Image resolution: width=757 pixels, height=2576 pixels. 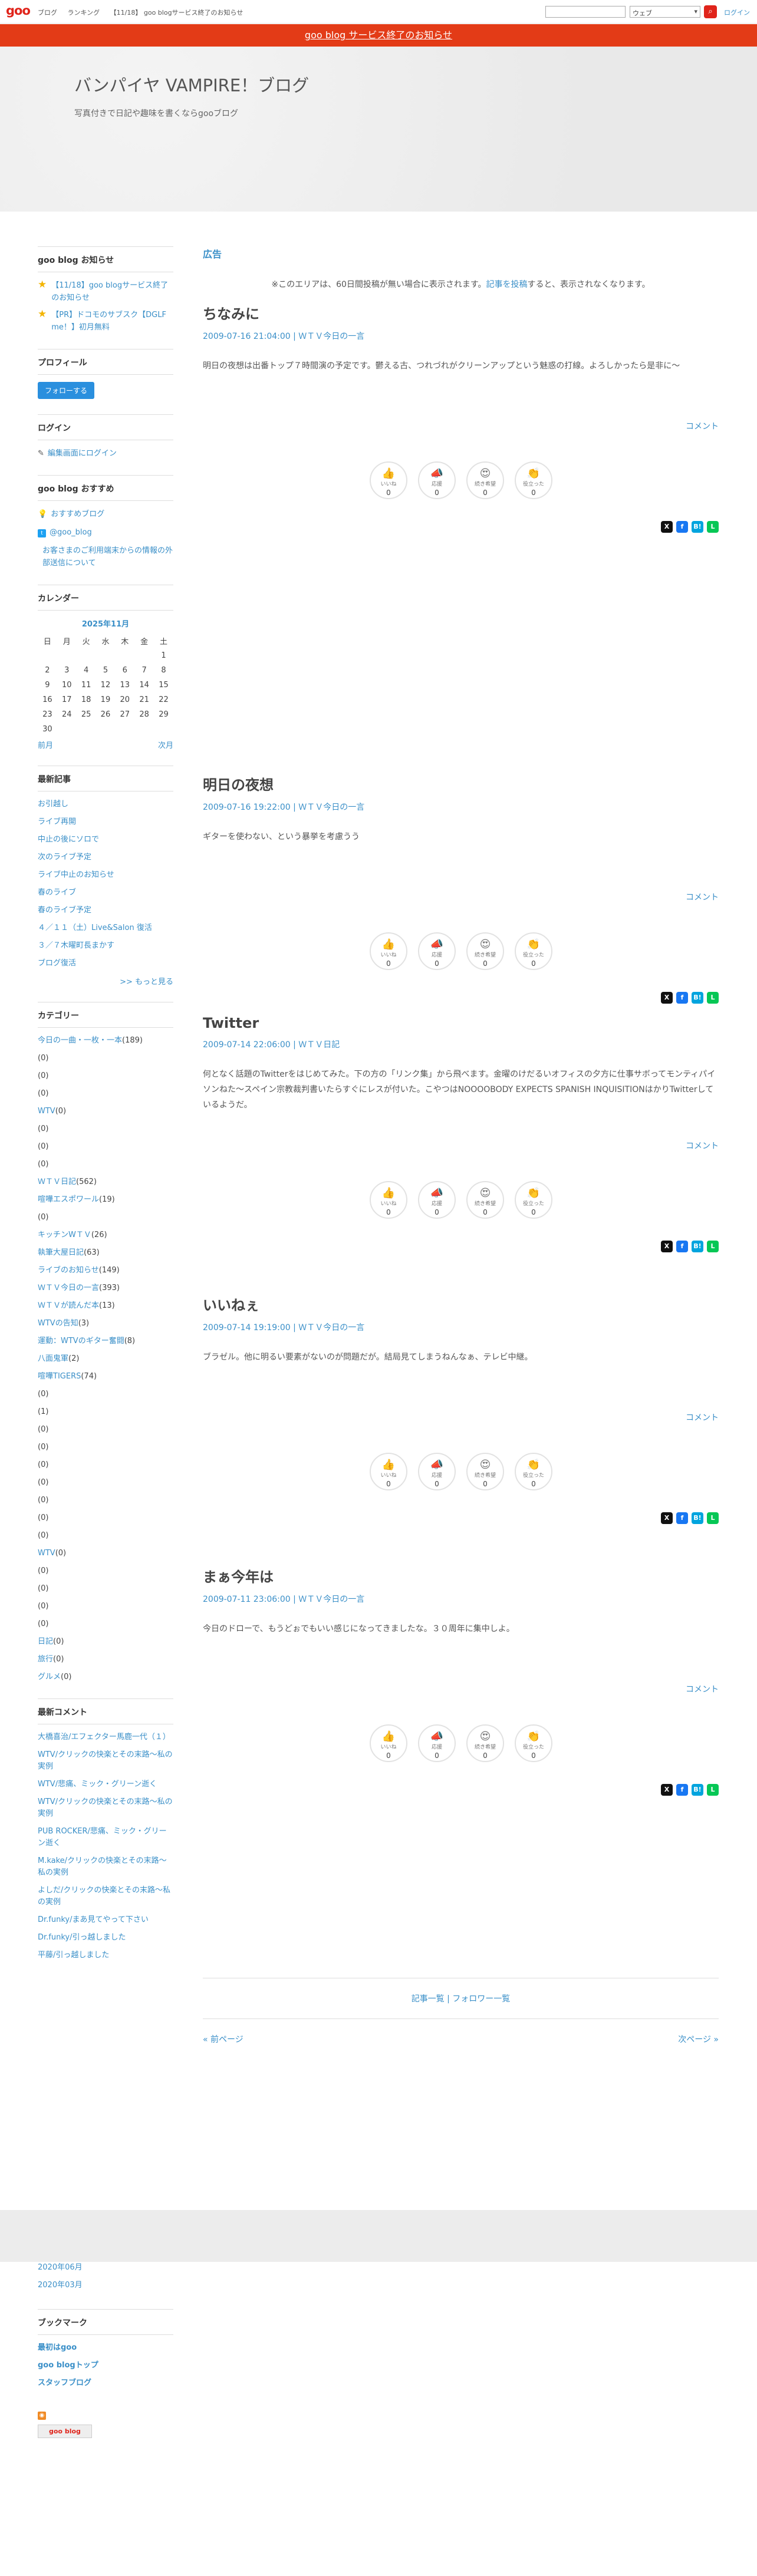 I want to click on login-link: ログイン, so click(x=737, y=12).